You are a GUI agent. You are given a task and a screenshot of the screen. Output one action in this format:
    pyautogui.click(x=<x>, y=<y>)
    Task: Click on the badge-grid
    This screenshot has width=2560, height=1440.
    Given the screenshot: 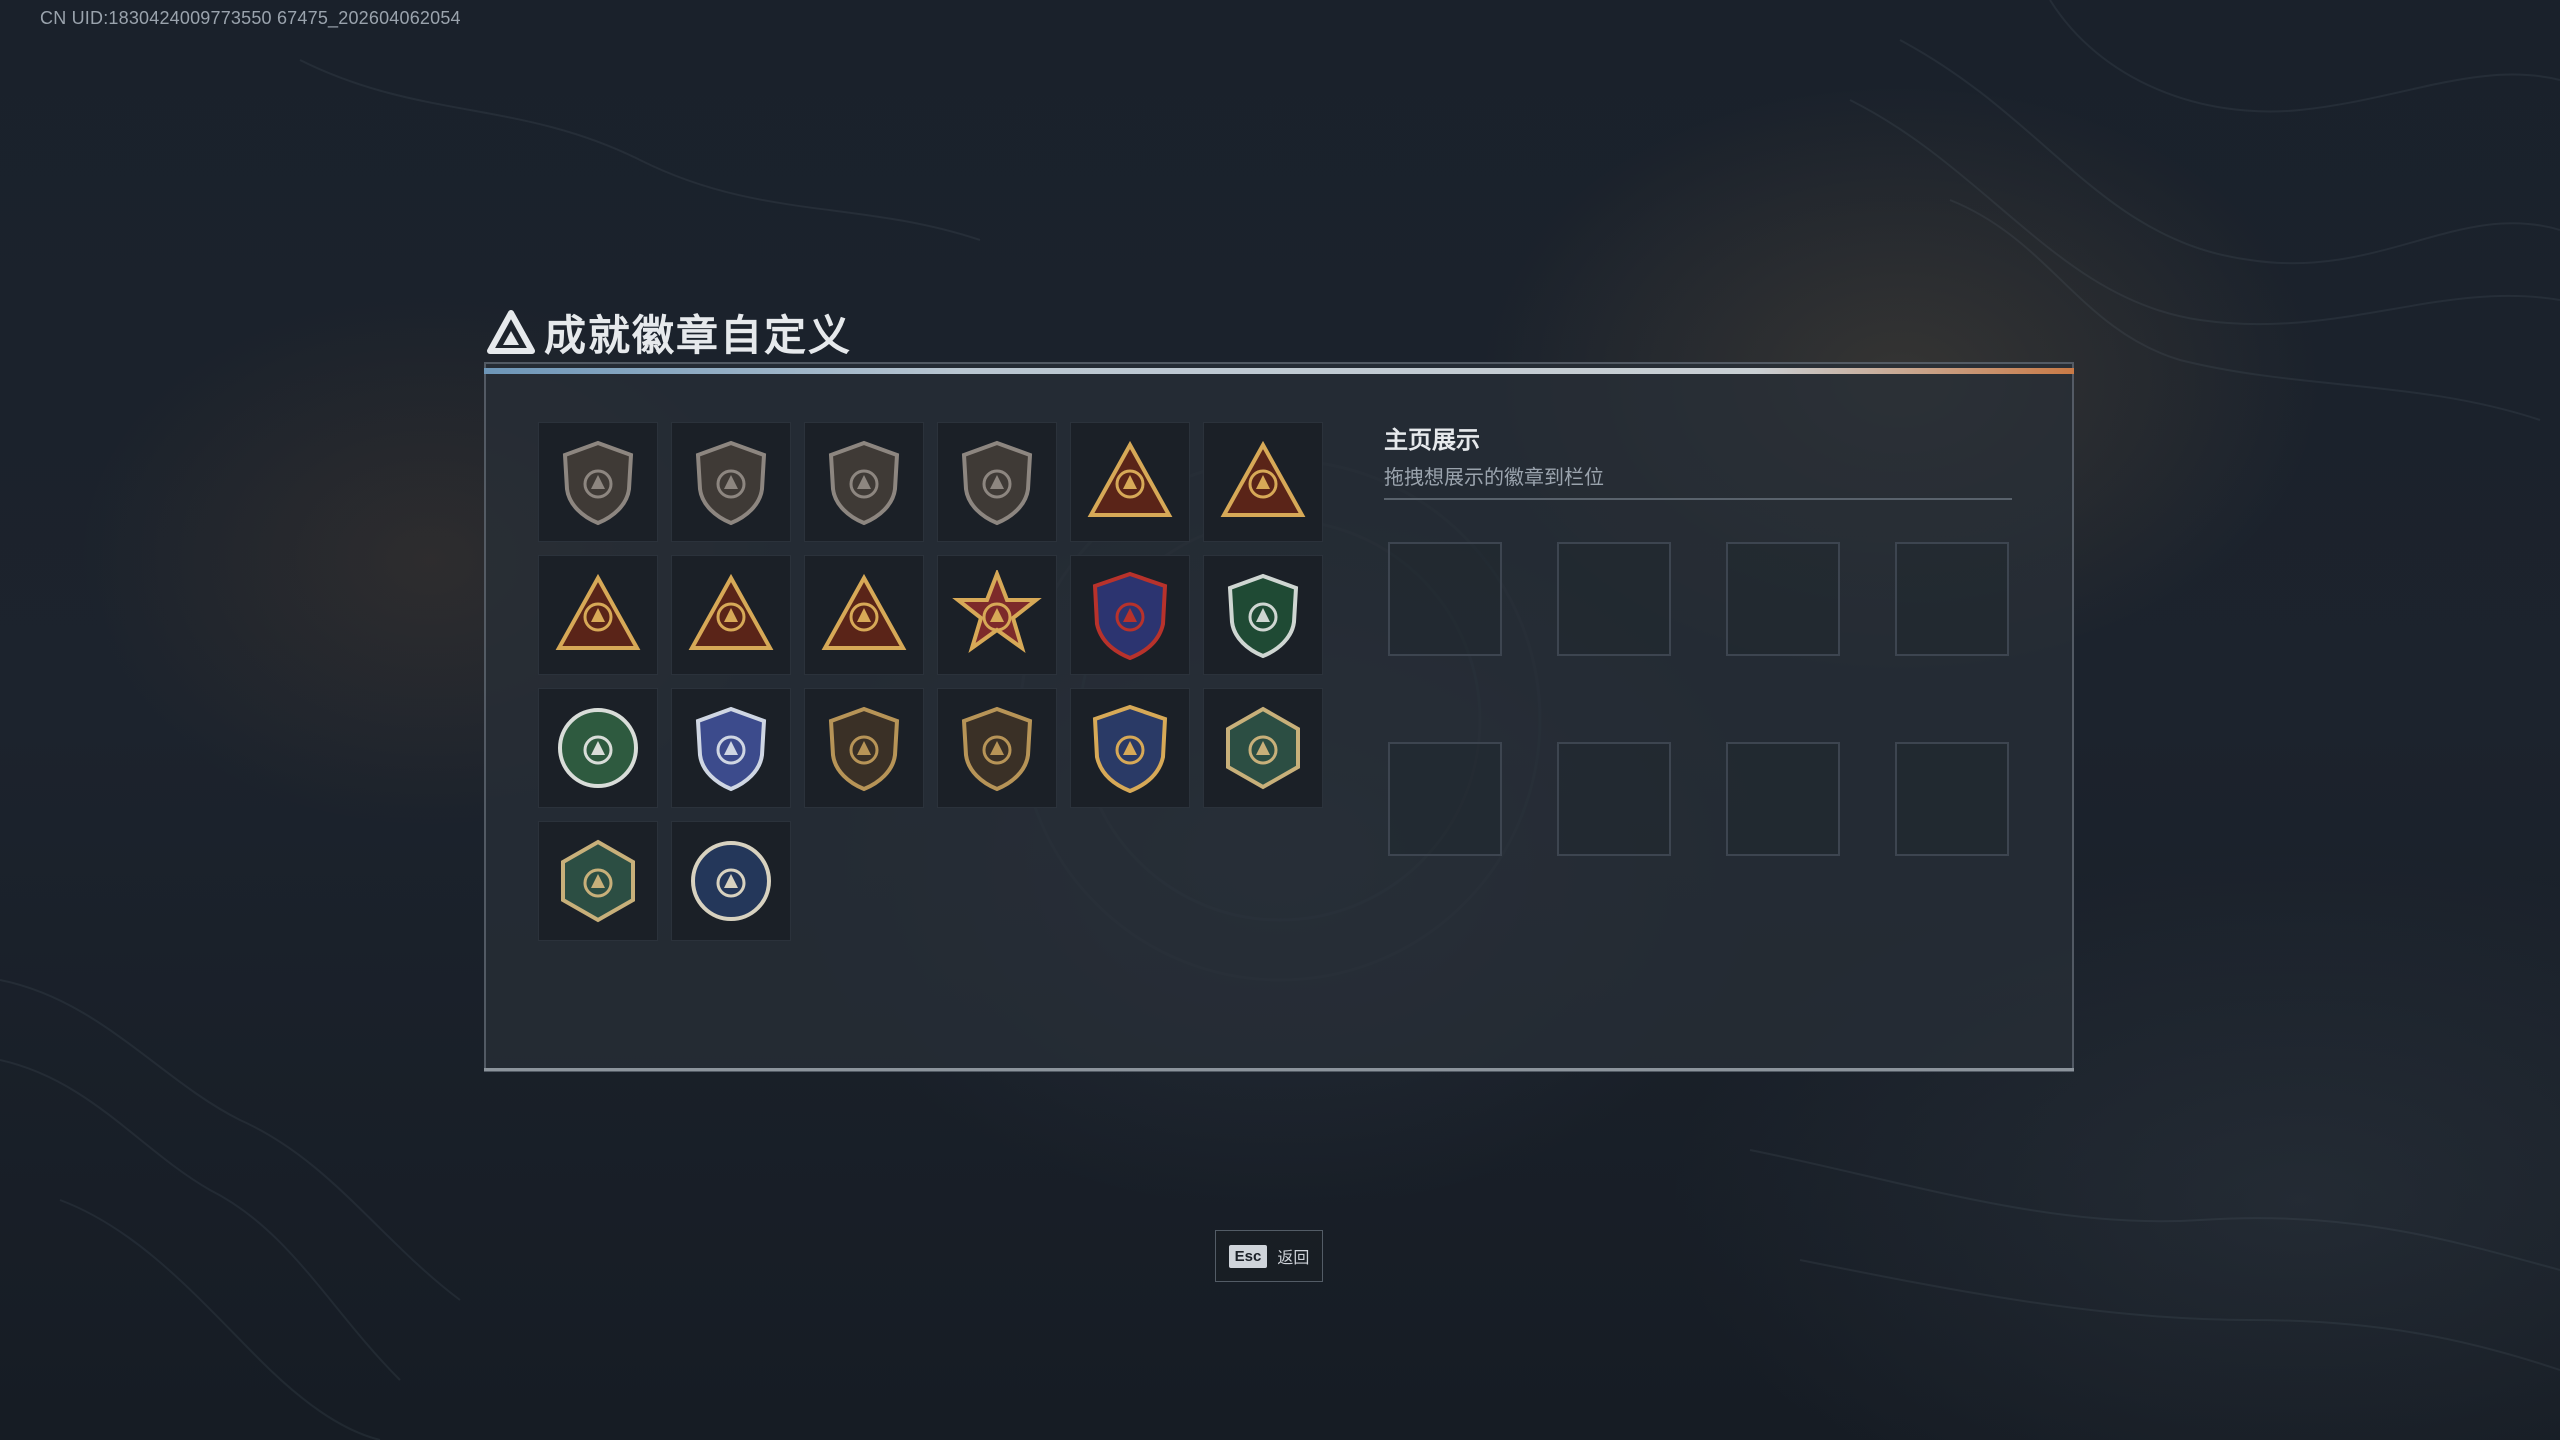 What is the action you would take?
    pyautogui.click(x=930, y=681)
    